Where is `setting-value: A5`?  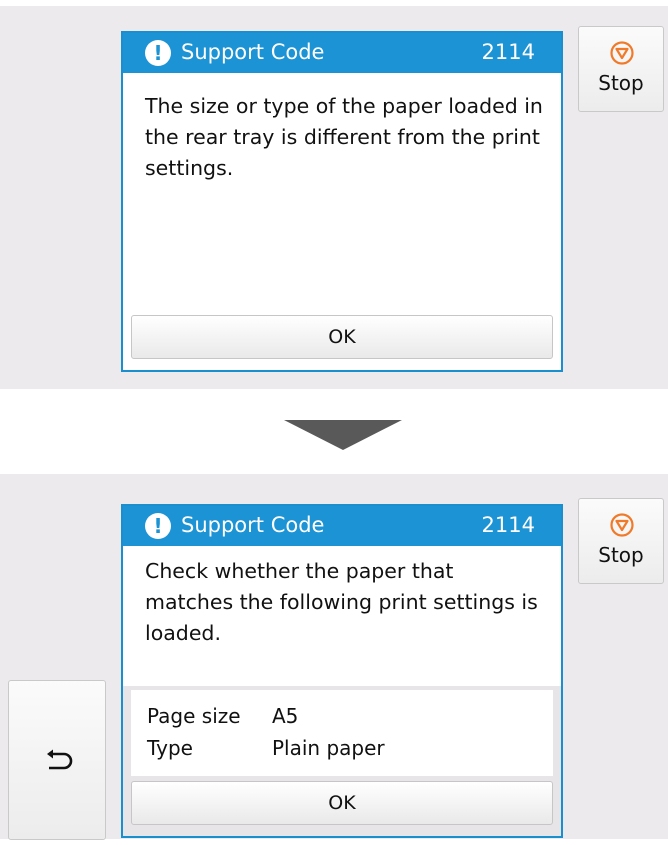
setting-value: A5 is located at coordinates (285, 716).